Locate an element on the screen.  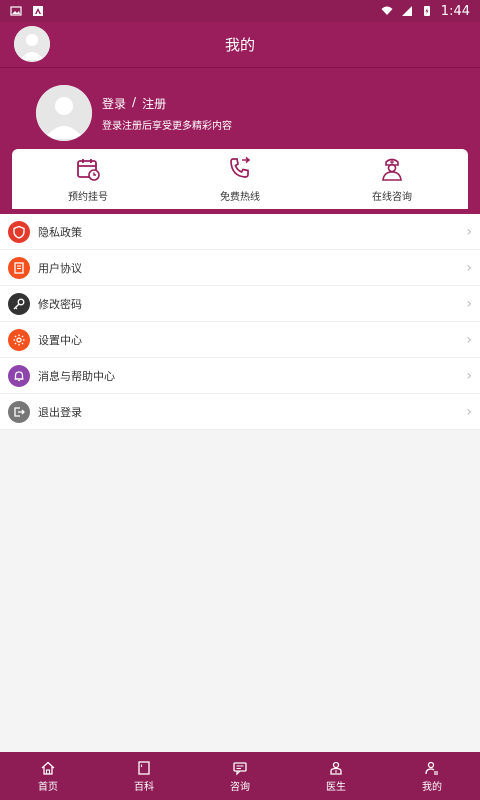
chat-icon is located at coordinates (240, 768).